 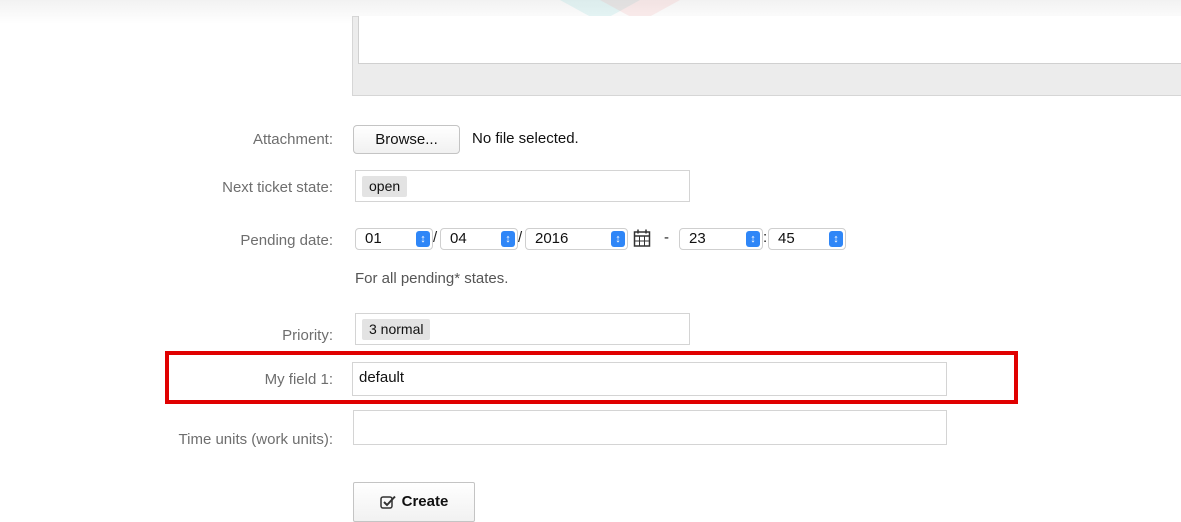 I want to click on pending-day-select: 04 ↕, so click(x=479, y=239).